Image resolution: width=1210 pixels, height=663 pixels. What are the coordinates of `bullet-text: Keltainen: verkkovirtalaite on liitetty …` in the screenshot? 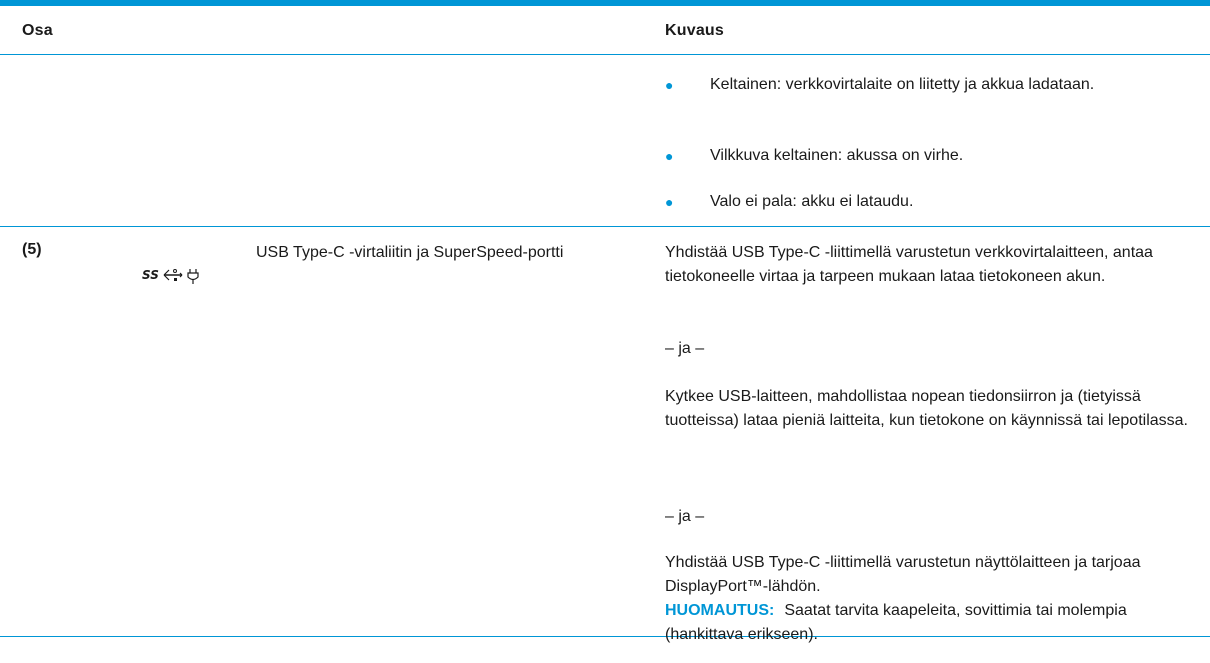 It's located at (902, 84).